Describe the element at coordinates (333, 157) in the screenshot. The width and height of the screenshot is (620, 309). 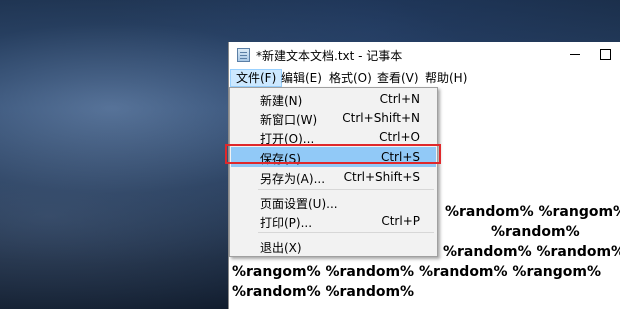
I see `menu-item-save: 保存(S) Ctrl+S` at that location.